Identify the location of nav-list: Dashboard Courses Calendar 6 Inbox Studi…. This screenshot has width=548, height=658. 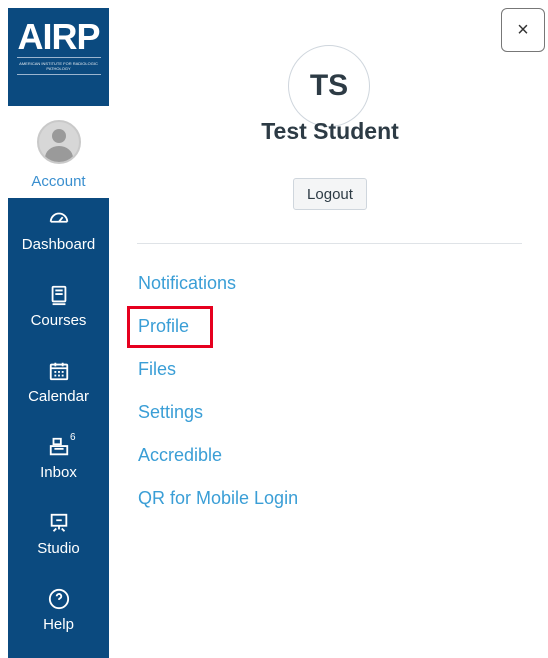
(58, 428).